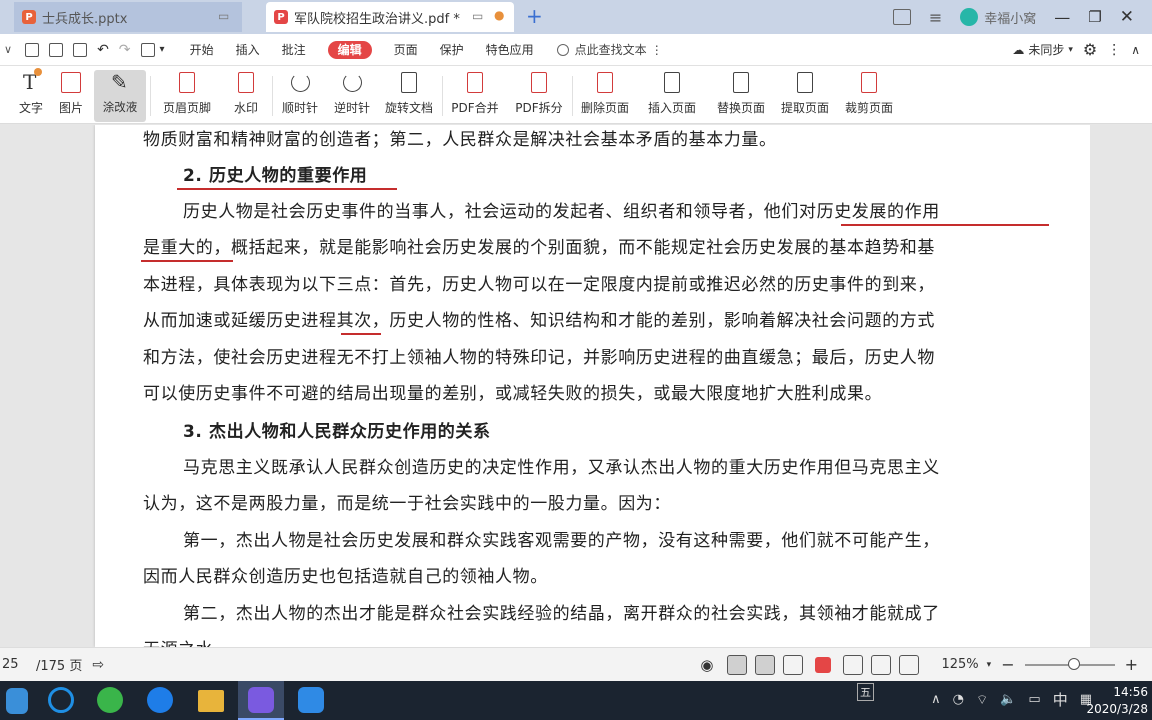 The image size is (1152, 720). I want to click on pdf-merge-button: PDF合并, so click(475, 96).